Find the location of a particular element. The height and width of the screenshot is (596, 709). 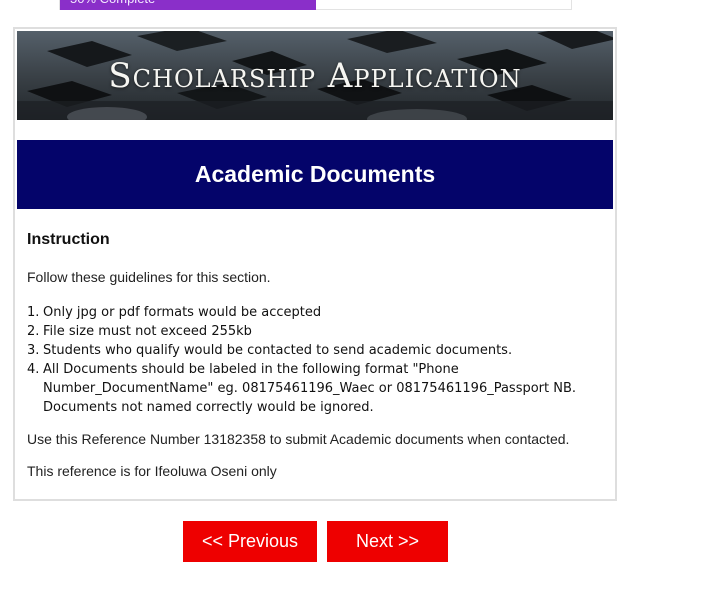

next-button: Next >> is located at coordinates (387, 541).